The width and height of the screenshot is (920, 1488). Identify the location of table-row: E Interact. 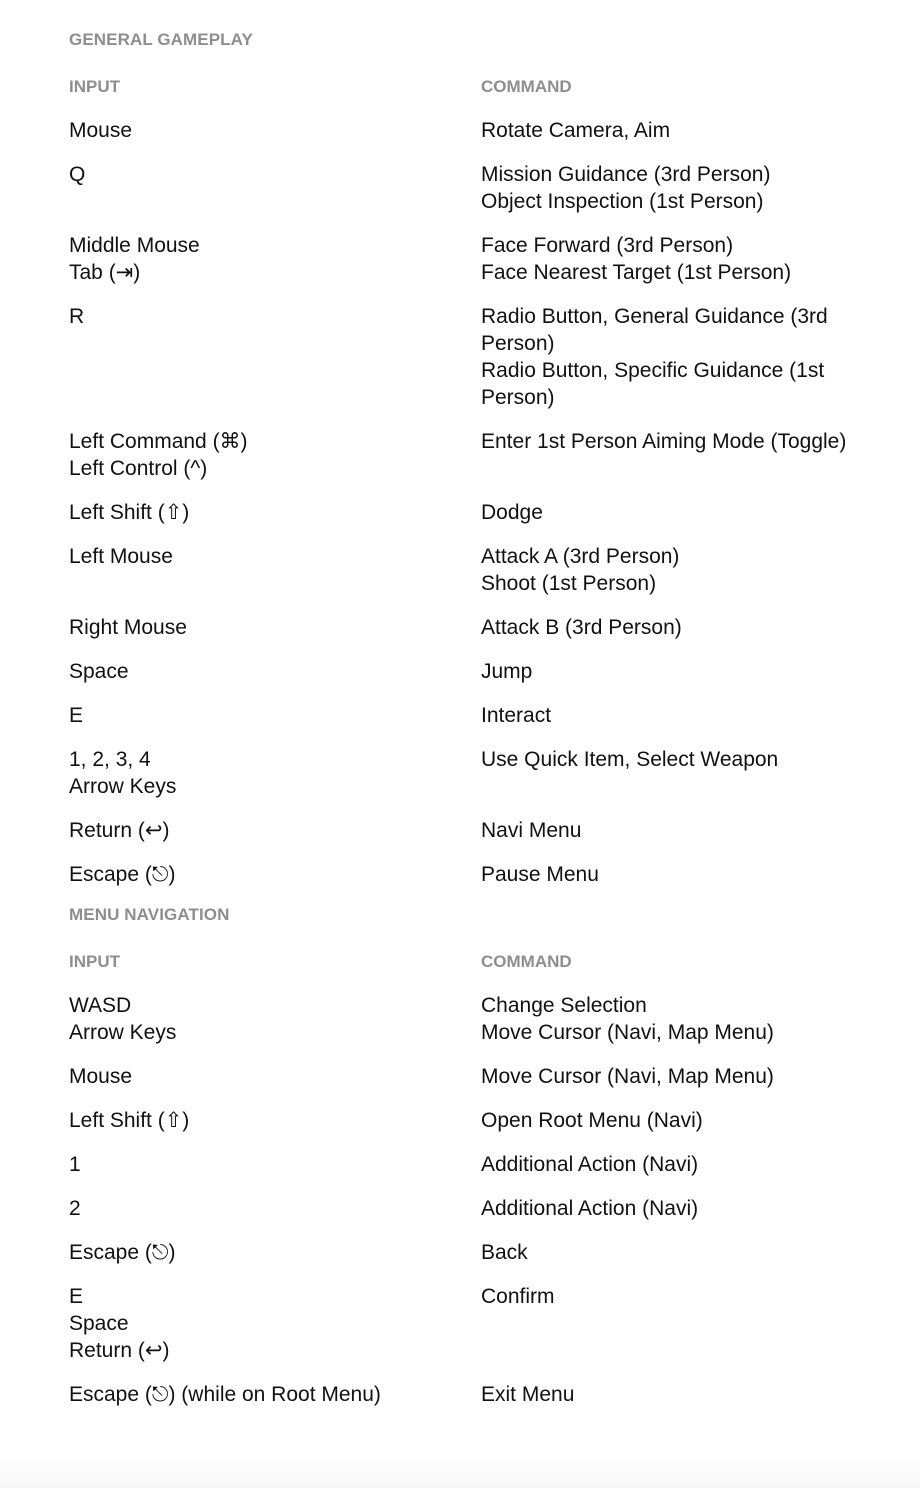
(494, 715).